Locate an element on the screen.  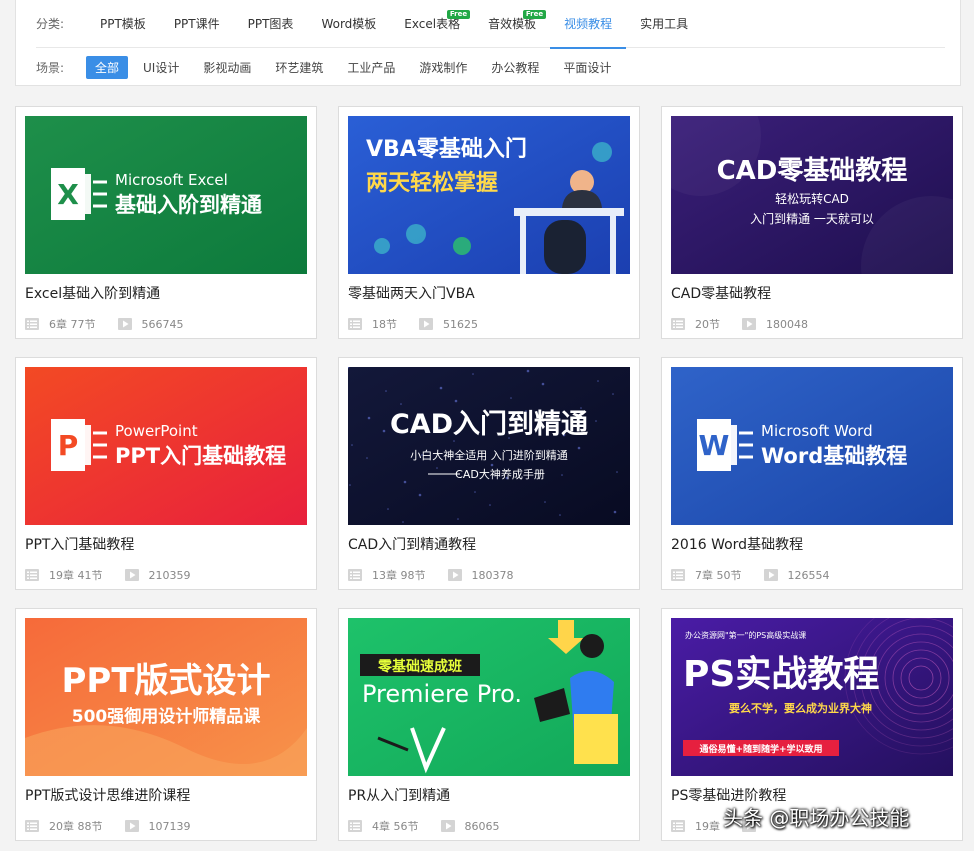
tab-label: 音效模板 is located at coordinates (512, 23).